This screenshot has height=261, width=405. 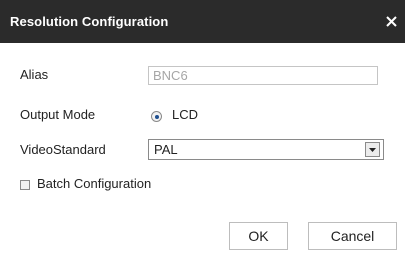 What do you see at coordinates (185, 114) in the screenshot?
I see `output-mode-lcd-label: LCD` at bounding box center [185, 114].